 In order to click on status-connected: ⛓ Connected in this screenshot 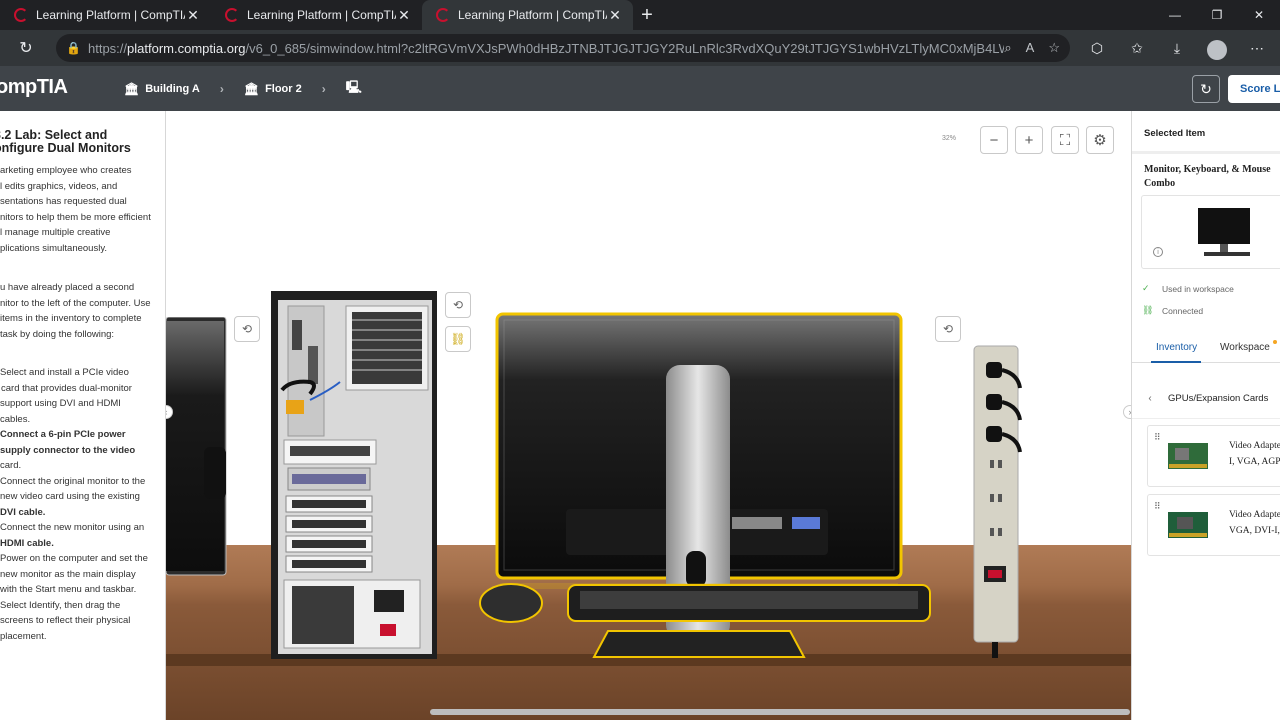, I will do `click(1172, 310)`.